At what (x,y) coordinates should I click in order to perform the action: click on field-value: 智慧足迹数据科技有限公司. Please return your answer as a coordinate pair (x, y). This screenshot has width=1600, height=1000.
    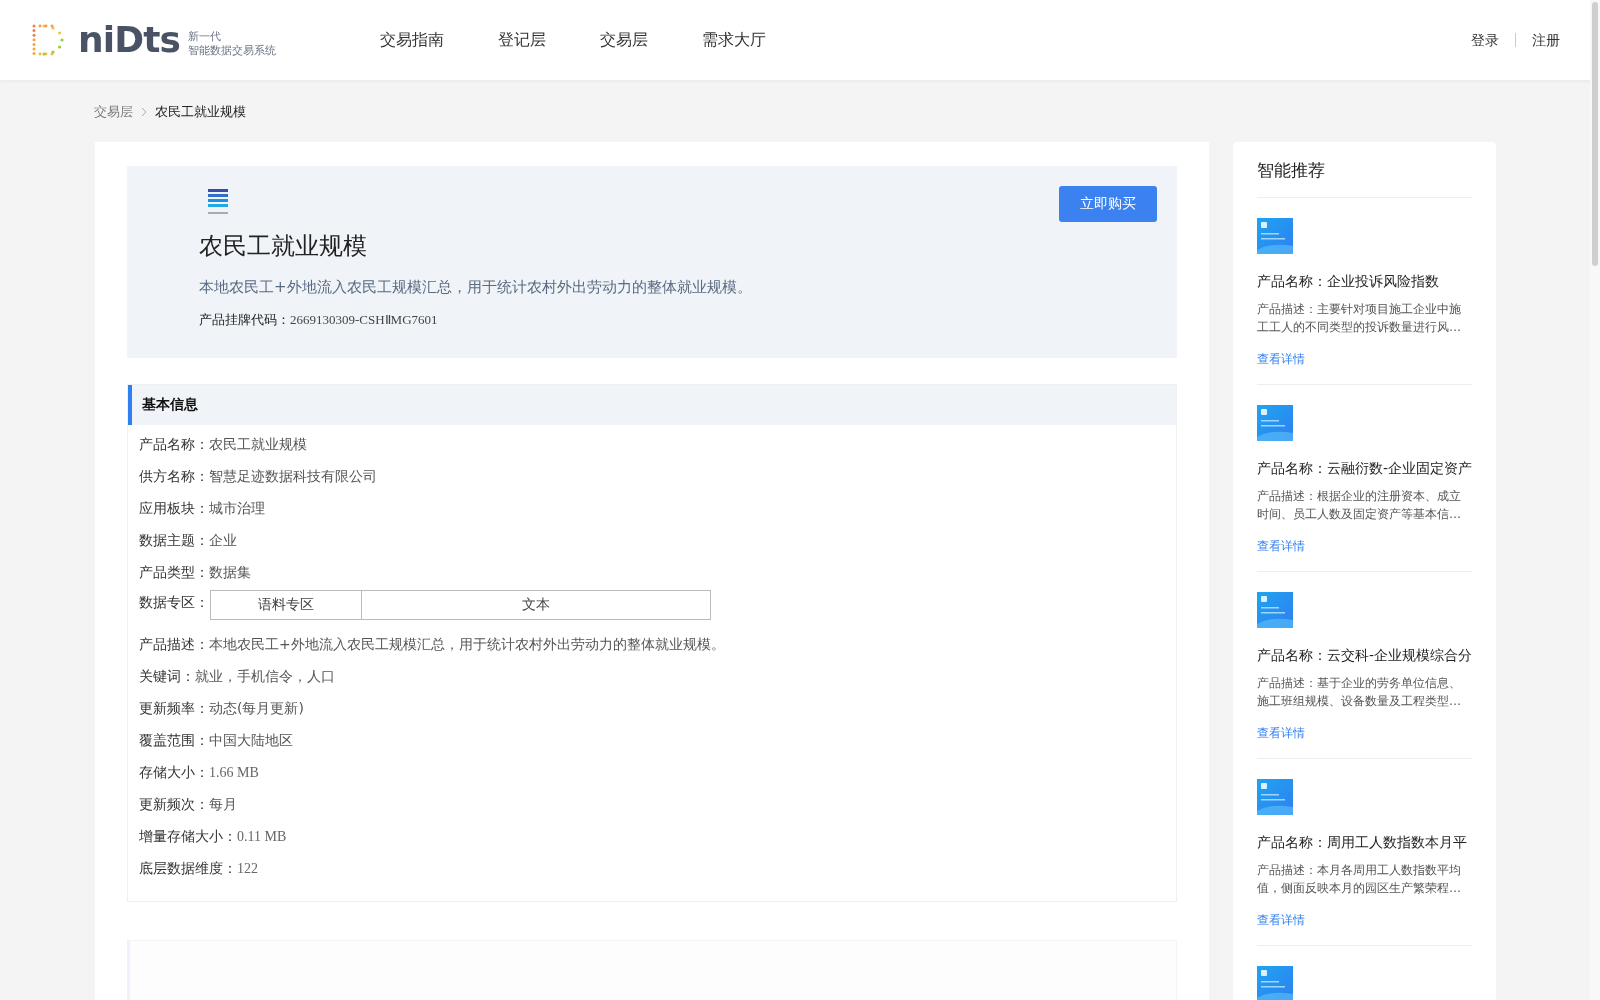
    Looking at the image, I should click on (293, 476).